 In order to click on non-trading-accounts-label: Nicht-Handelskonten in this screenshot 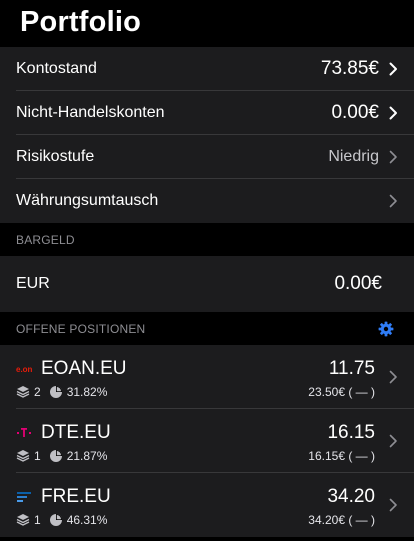, I will do `click(90, 112)`.